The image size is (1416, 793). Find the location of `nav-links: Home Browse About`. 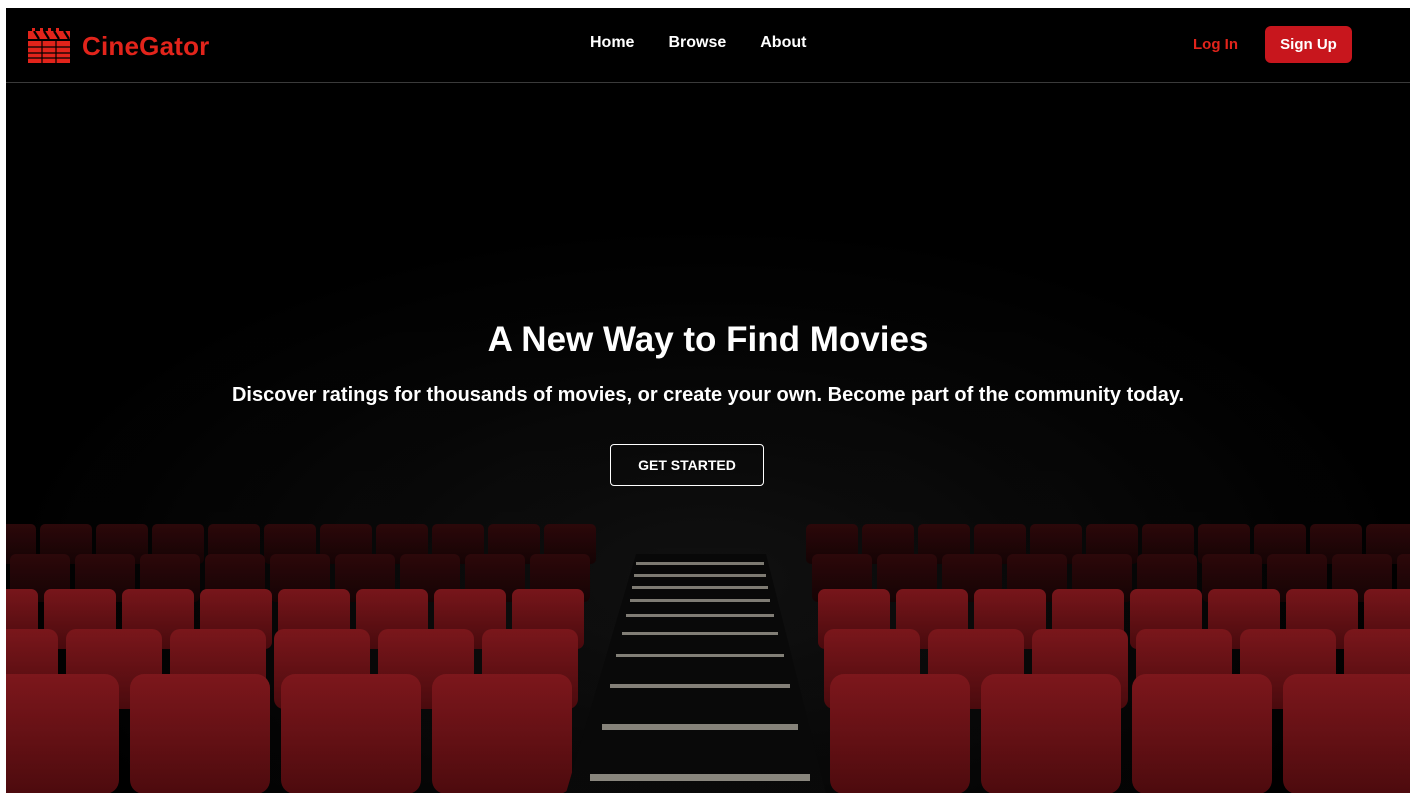

nav-links: Home Browse About is located at coordinates (698, 43).